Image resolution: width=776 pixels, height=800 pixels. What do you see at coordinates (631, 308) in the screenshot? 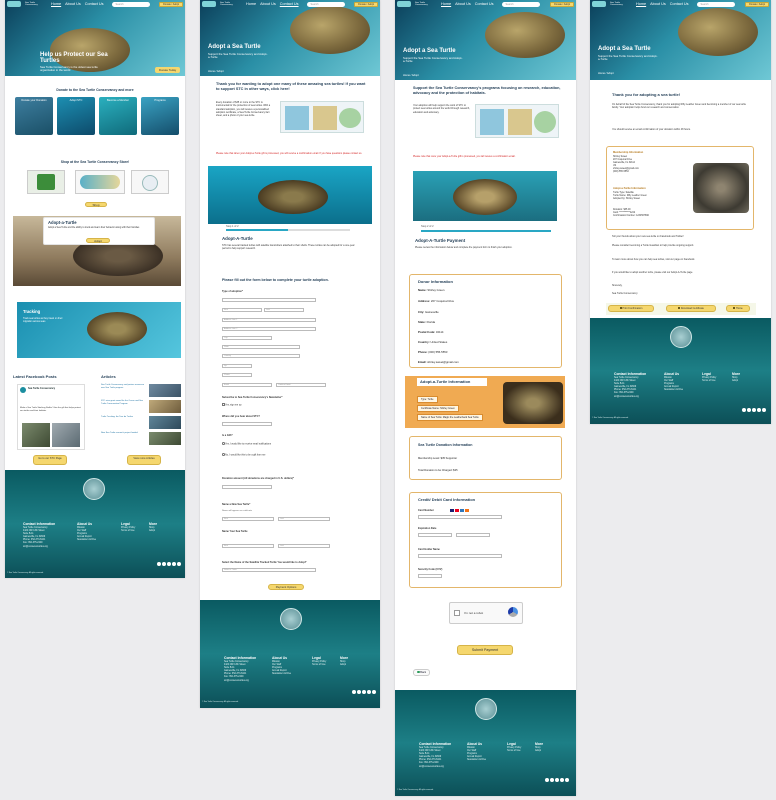
I see `print-confirmation-button: Print Confirmation` at bounding box center [631, 308].